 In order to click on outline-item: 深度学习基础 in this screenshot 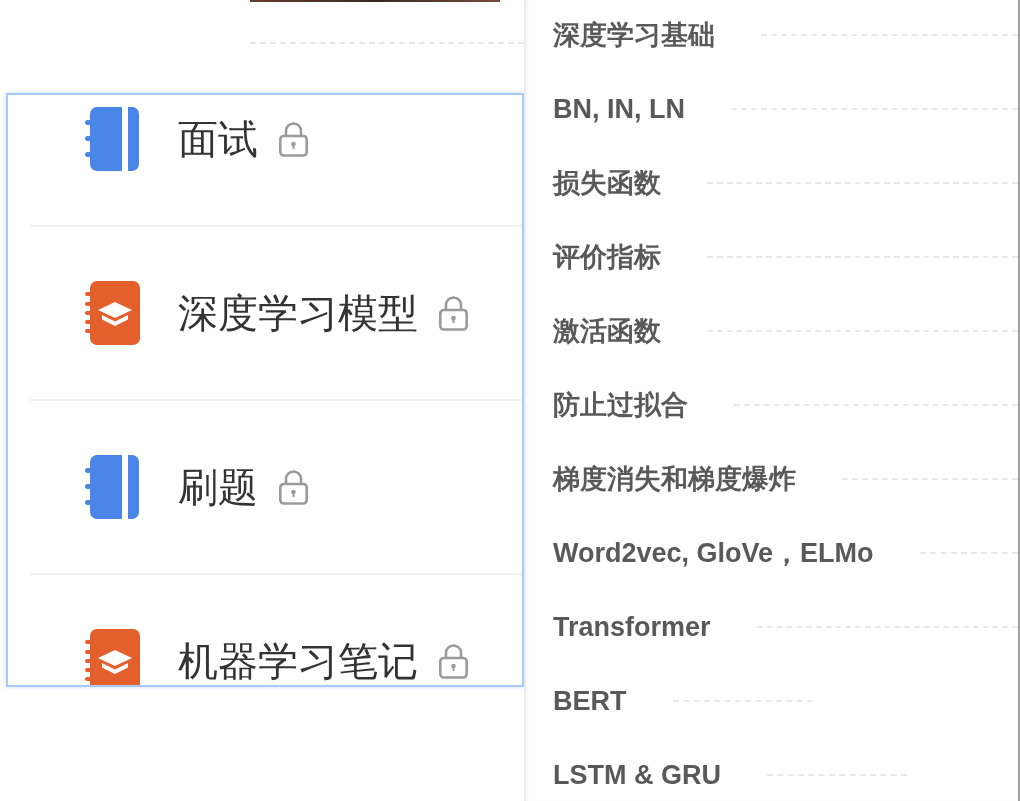, I will do `click(634, 35)`.